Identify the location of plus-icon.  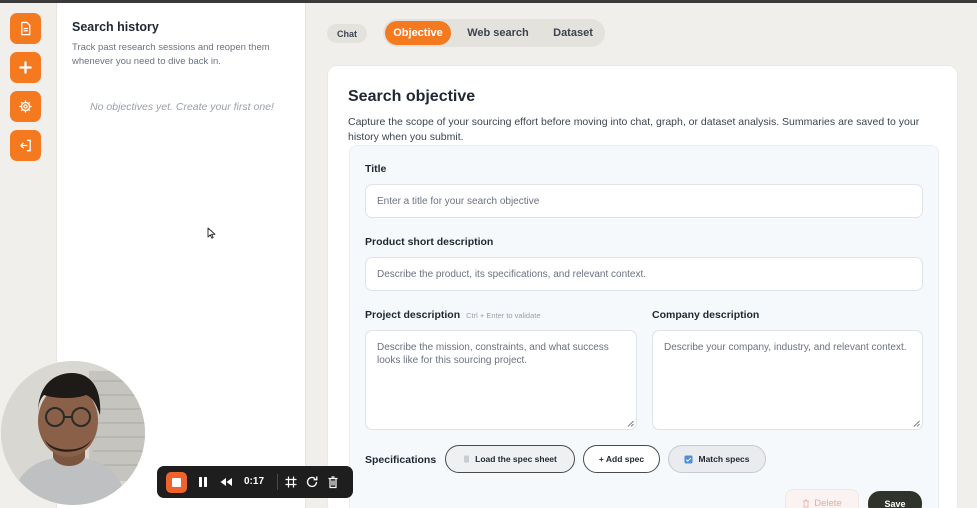
(25, 67).